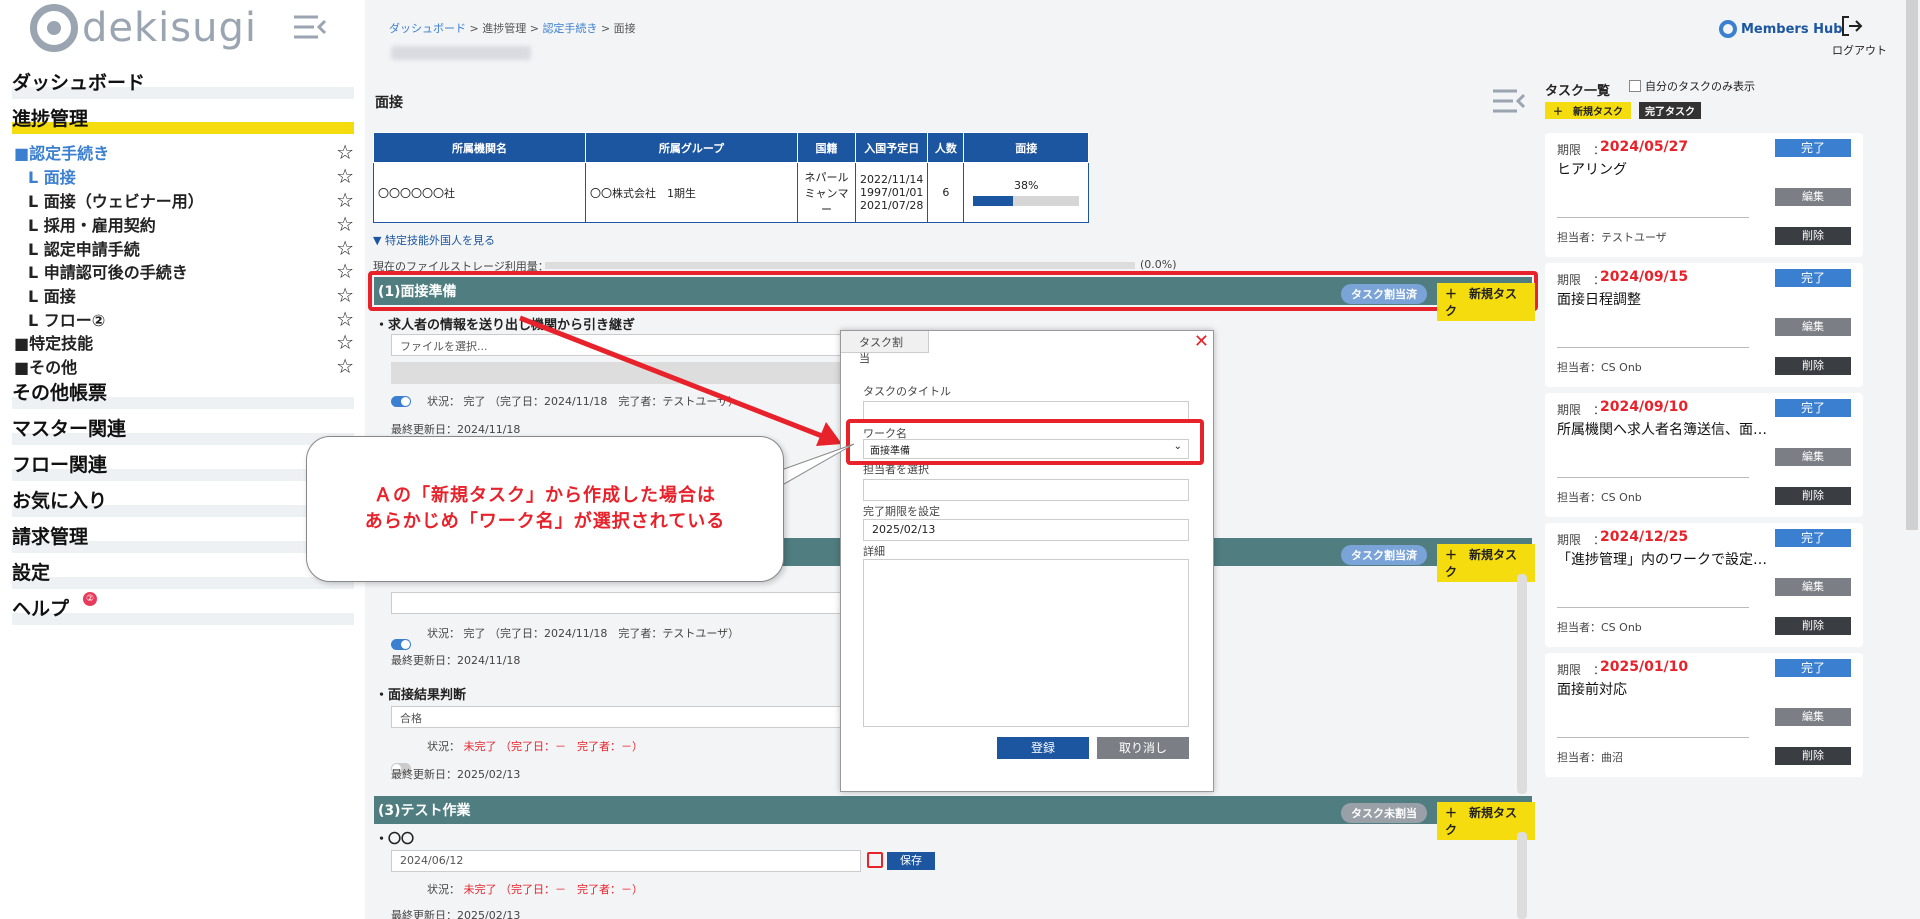 This screenshot has height=919, width=1920. What do you see at coordinates (1509, 101) in the screenshot?
I see `panel-collapse-icon` at bounding box center [1509, 101].